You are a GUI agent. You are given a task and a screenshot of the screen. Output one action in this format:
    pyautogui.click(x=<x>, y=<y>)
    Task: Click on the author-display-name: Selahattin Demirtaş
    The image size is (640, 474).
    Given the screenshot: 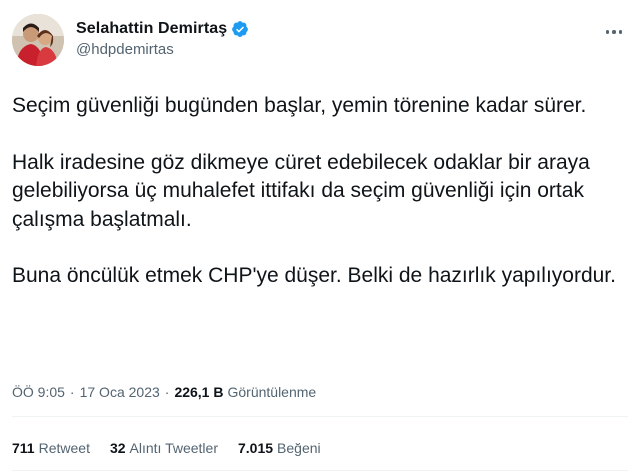 What is the action you would take?
    pyautogui.click(x=151, y=29)
    